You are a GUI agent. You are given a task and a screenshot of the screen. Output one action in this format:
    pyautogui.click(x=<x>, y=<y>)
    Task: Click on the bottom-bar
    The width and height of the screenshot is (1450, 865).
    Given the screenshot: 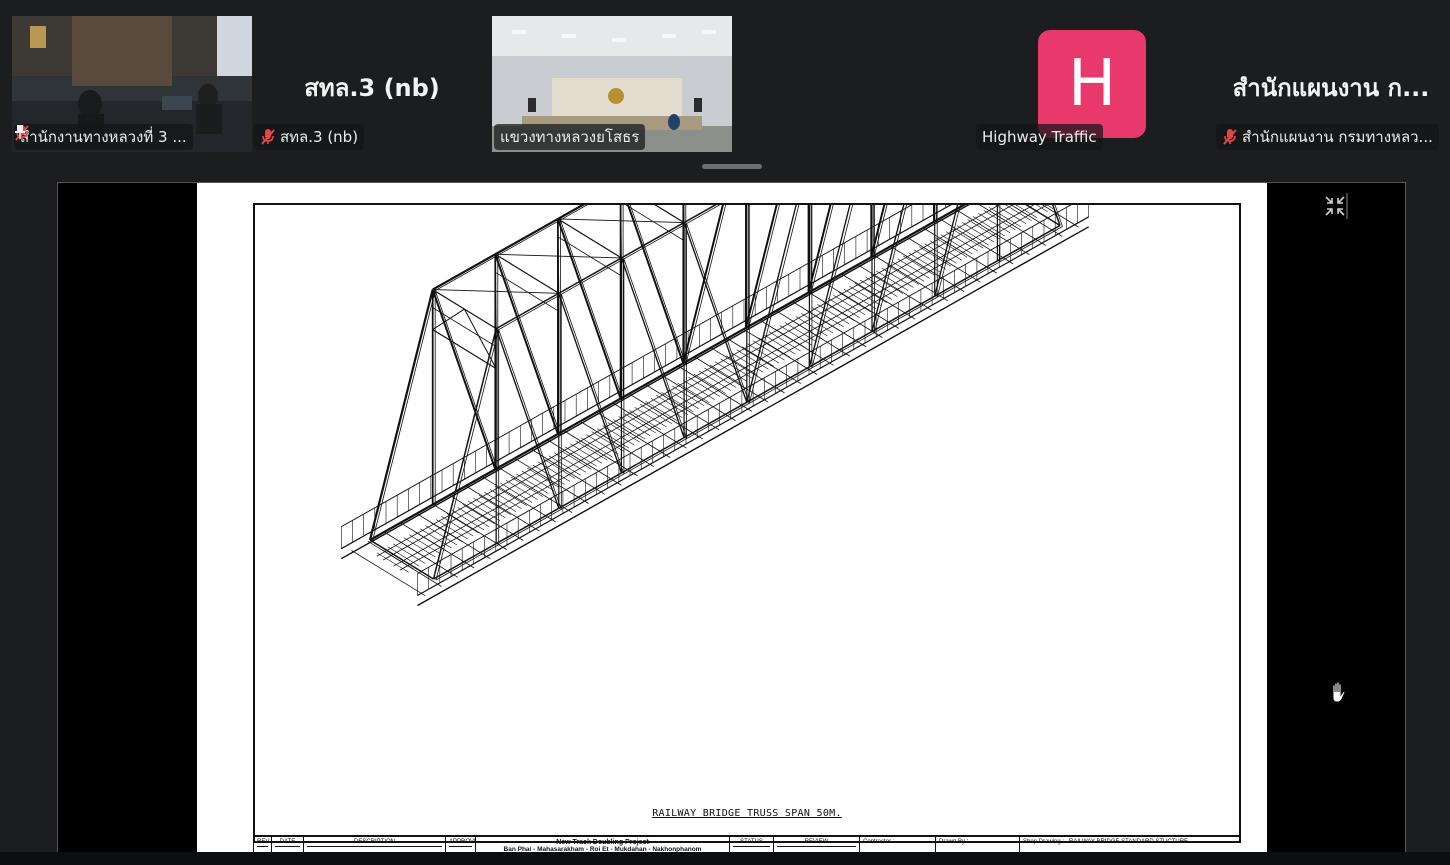 What is the action you would take?
    pyautogui.click(x=725, y=858)
    